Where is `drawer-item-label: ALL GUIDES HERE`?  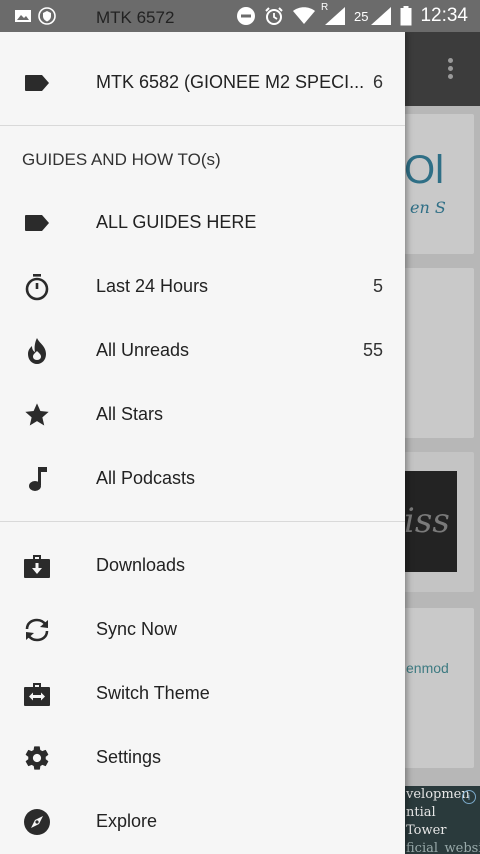 drawer-item-label: ALL GUIDES HERE is located at coordinates (176, 222).